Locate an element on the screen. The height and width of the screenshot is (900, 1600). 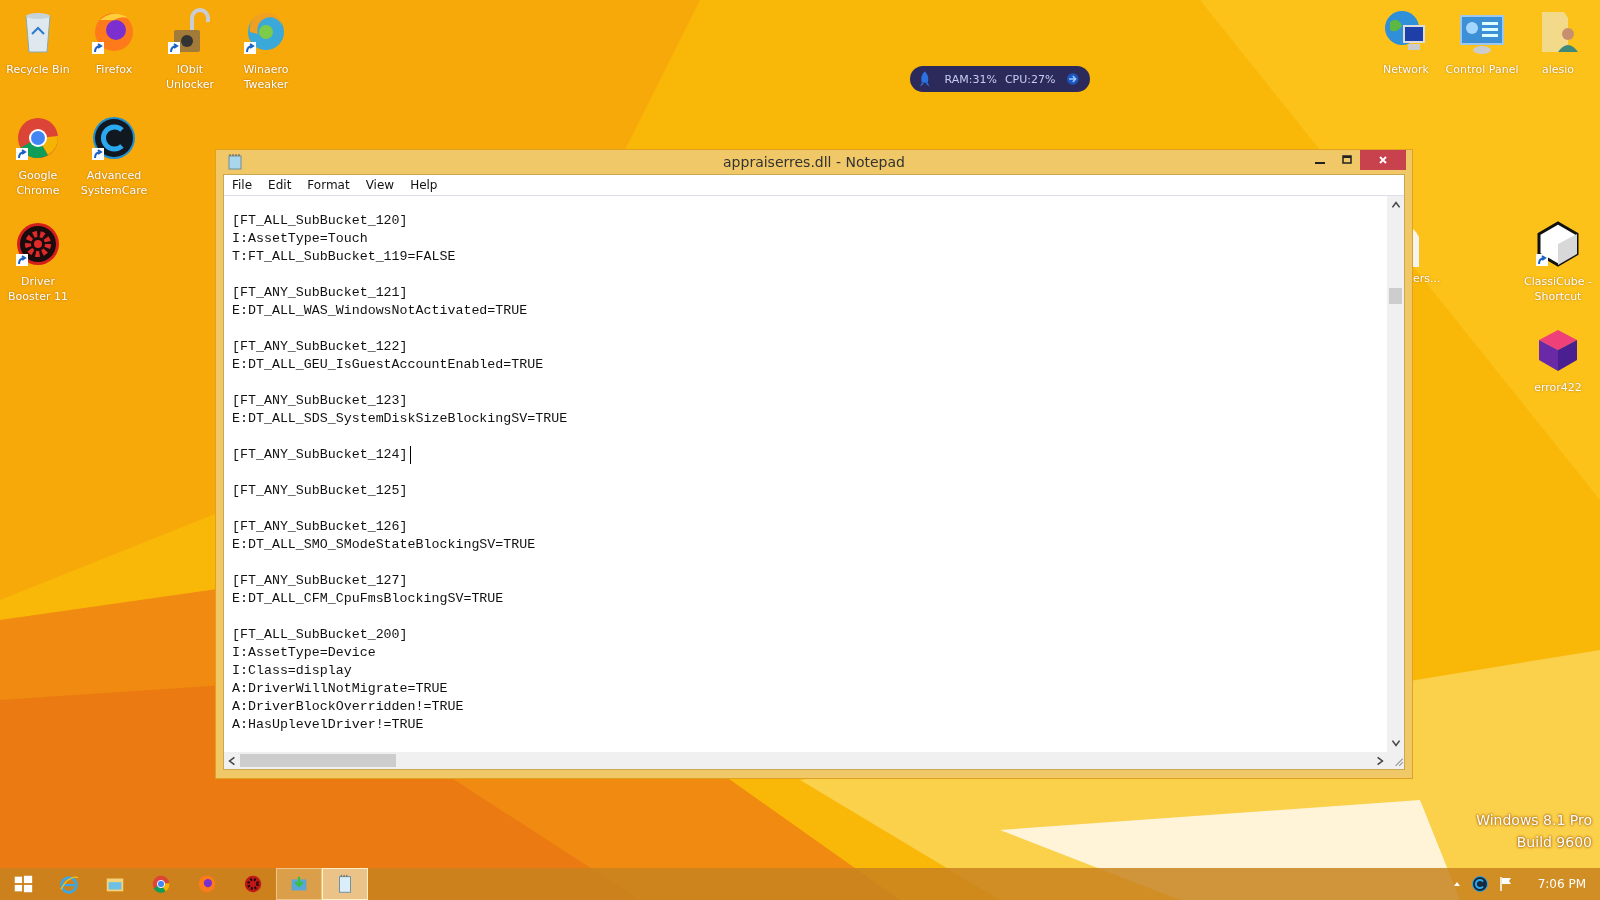
minimize-icon is located at coordinates (1319, 163).